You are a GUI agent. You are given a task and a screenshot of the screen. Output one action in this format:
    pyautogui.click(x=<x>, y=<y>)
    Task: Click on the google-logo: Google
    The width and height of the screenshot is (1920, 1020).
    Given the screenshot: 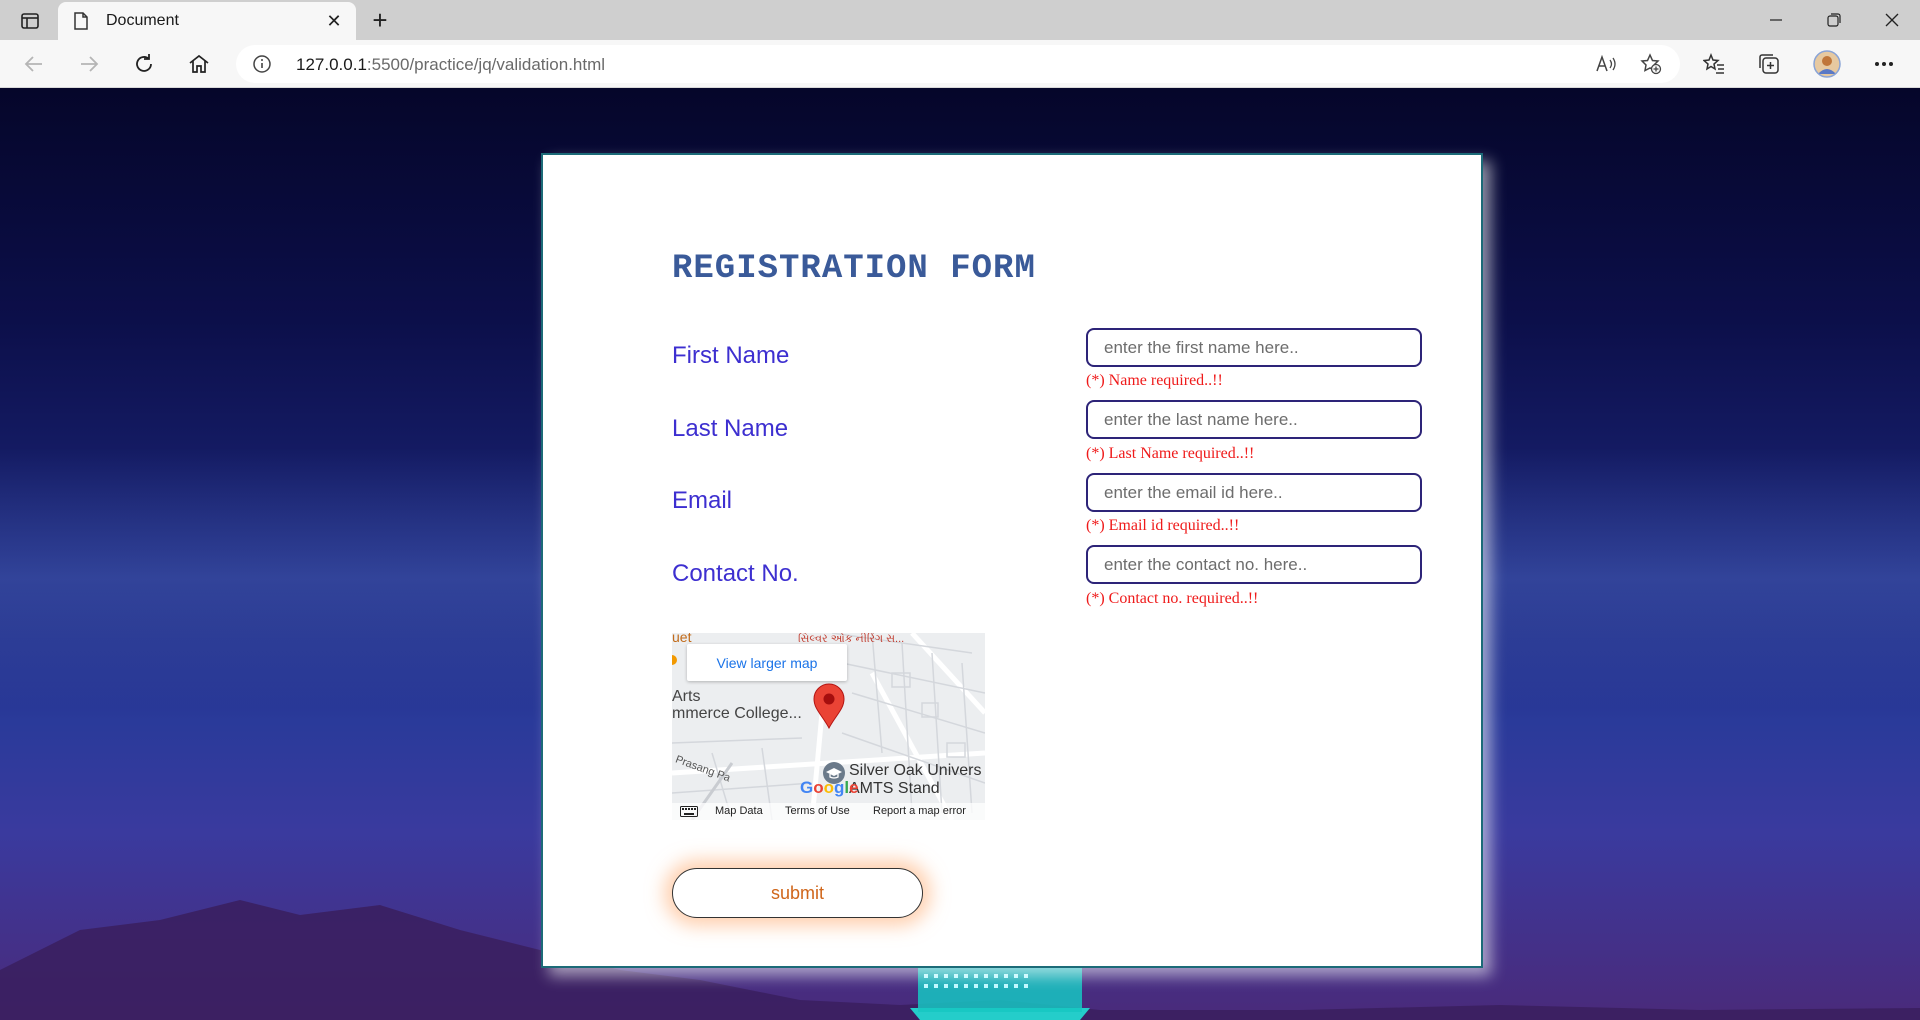 What is the action you would take?
    pyautogui.click(x=829, y=787)
    